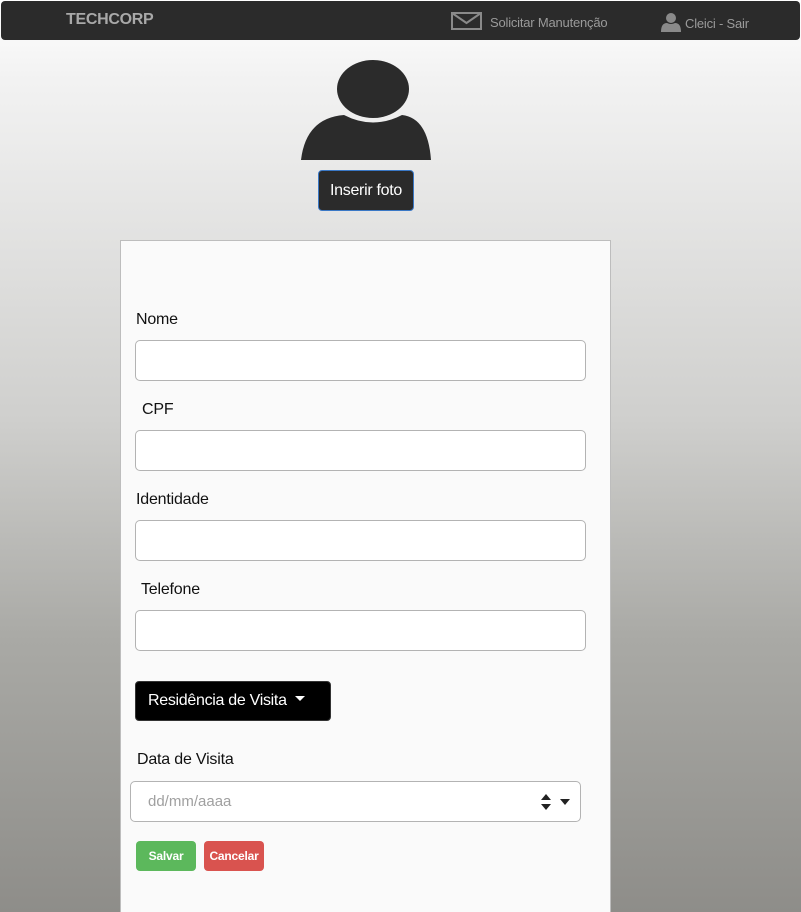  I want to click on save-button: Salvar, so click(166, 856).